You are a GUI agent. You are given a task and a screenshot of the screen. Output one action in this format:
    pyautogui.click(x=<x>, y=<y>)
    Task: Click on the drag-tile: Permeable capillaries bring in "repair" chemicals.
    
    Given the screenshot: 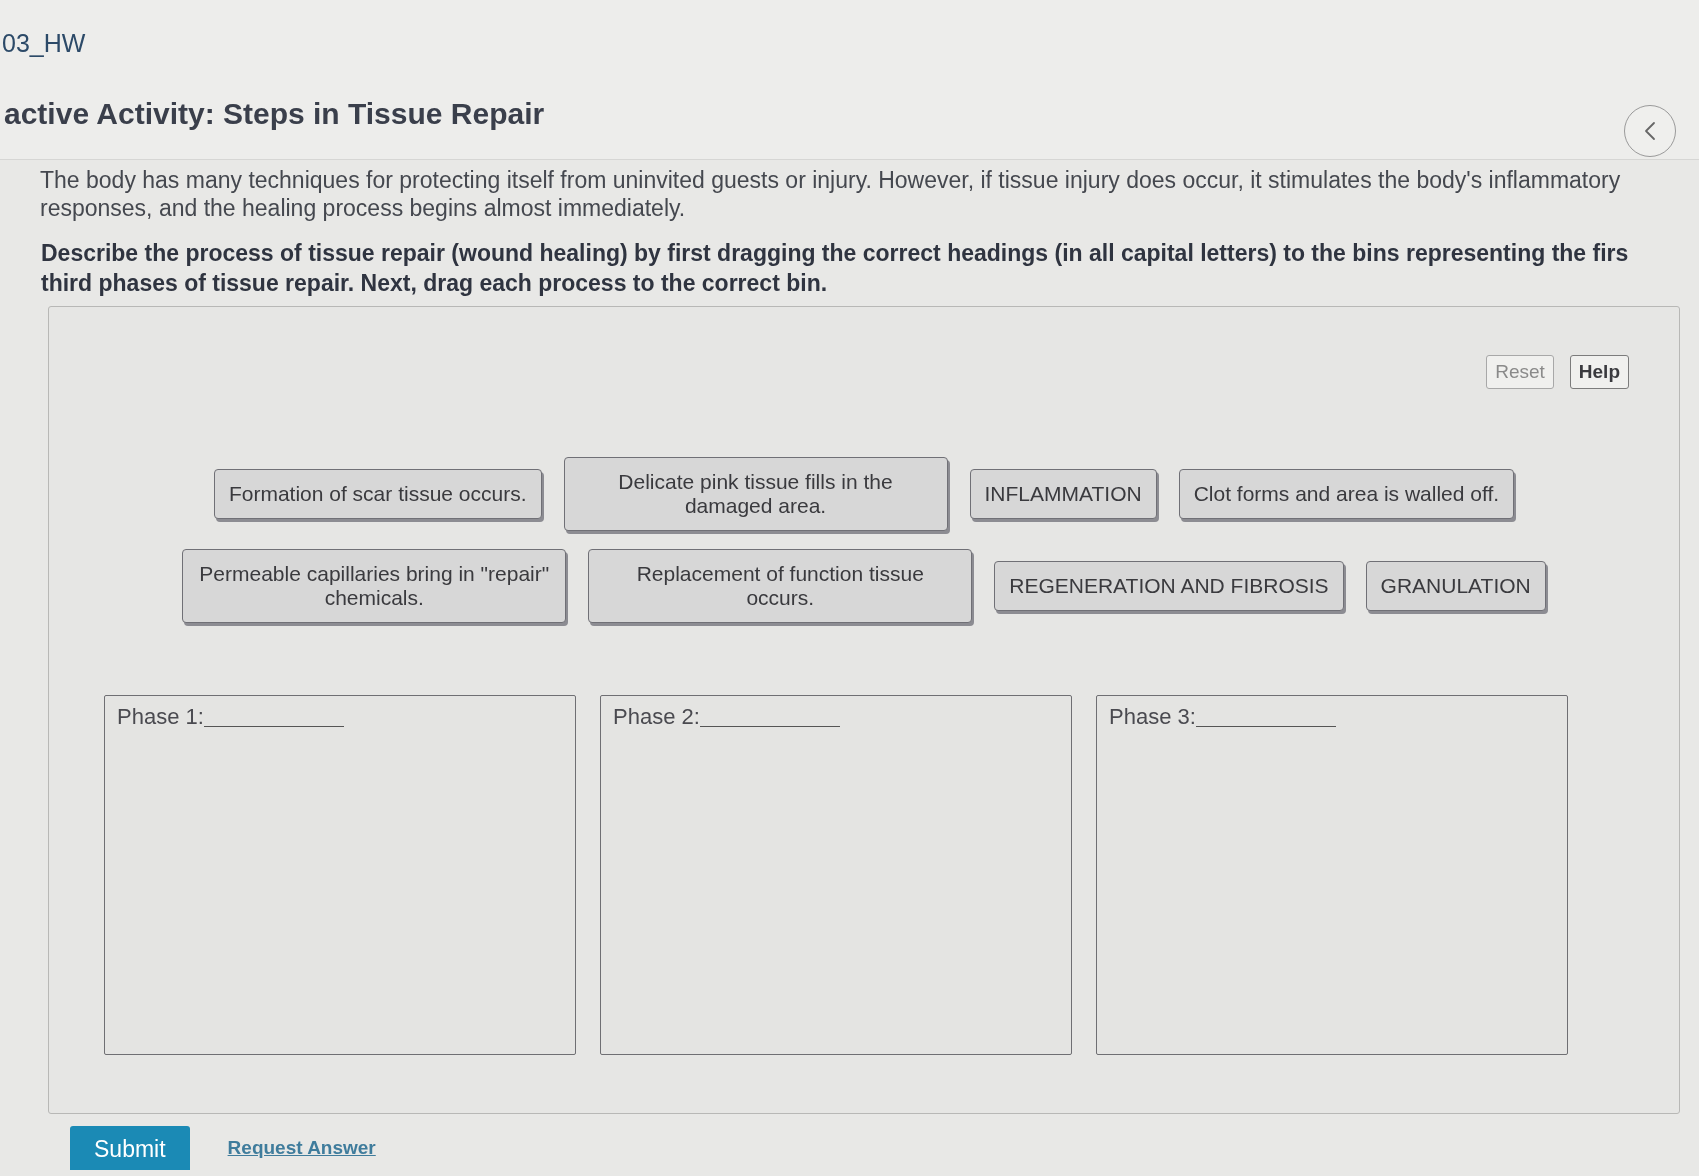 What is the action you would take?
    pyautogui.click(x=374, y=586)
    